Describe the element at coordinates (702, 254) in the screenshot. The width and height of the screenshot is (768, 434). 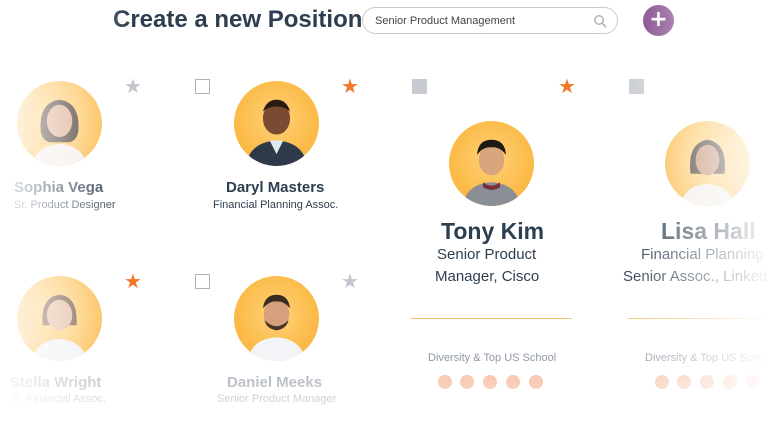
I see `candidate-role-line1: Financial Planning` at that location.